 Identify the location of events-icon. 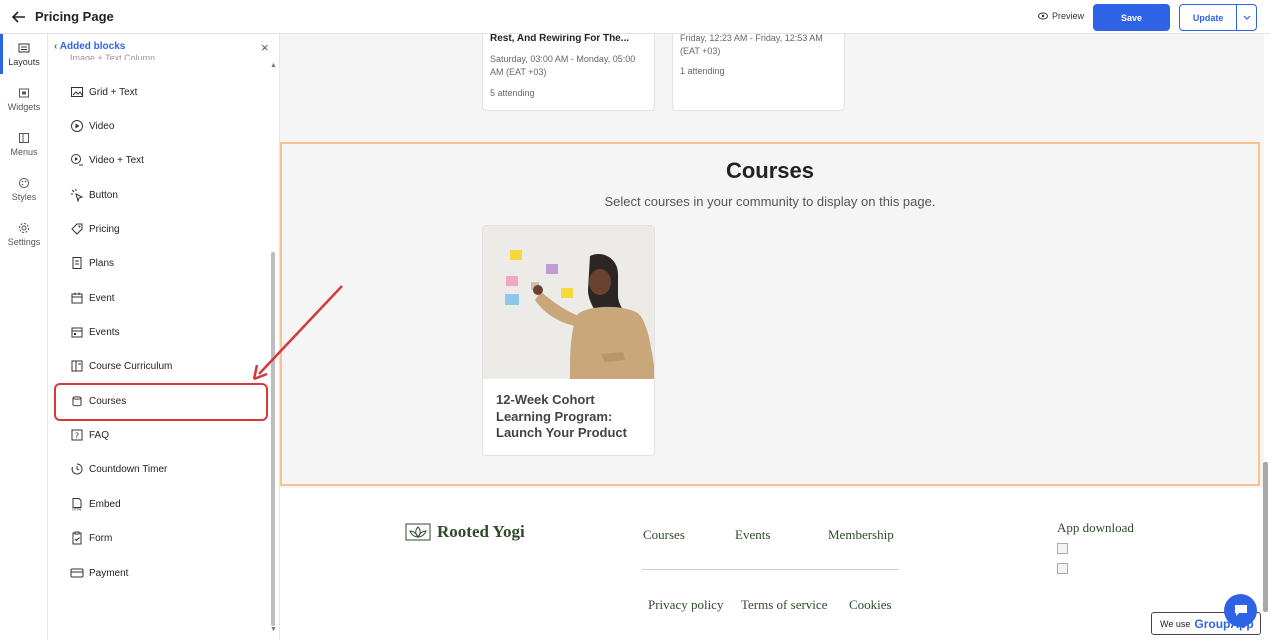
(77, 332).